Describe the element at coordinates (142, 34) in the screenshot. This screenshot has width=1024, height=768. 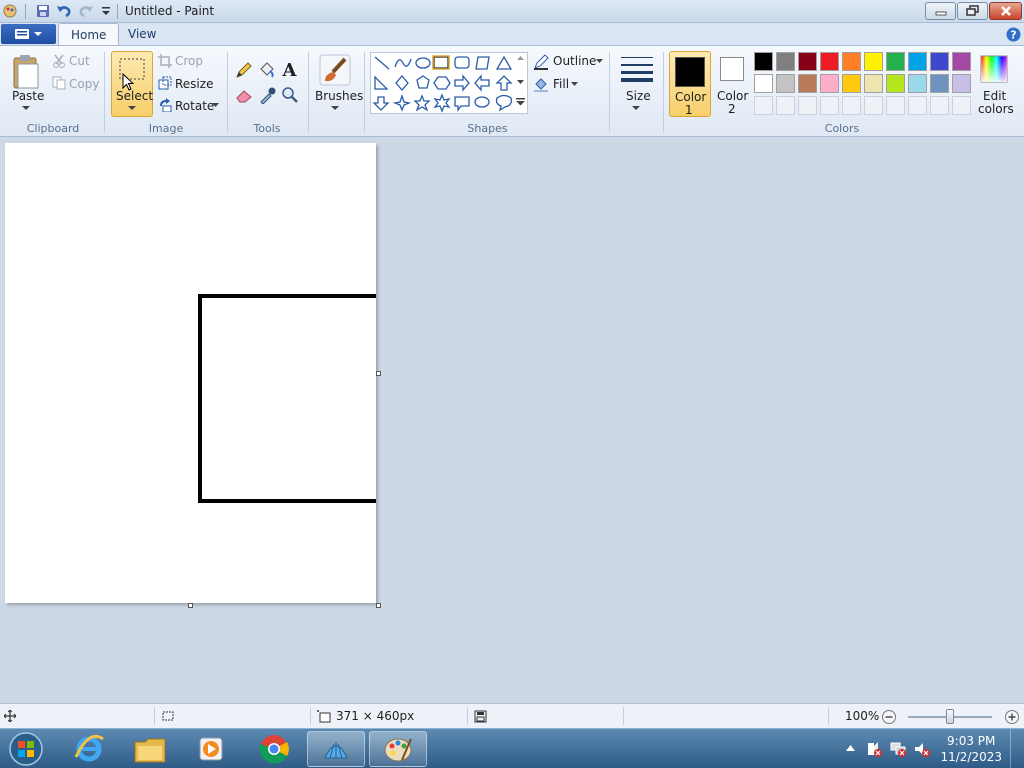
I see `tab-view: View` at that location.